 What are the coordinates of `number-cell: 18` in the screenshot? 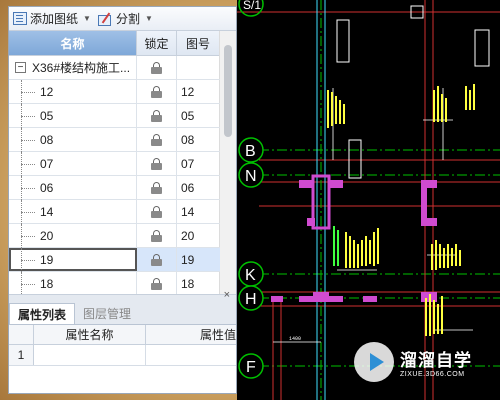 It's located at (198, 283).